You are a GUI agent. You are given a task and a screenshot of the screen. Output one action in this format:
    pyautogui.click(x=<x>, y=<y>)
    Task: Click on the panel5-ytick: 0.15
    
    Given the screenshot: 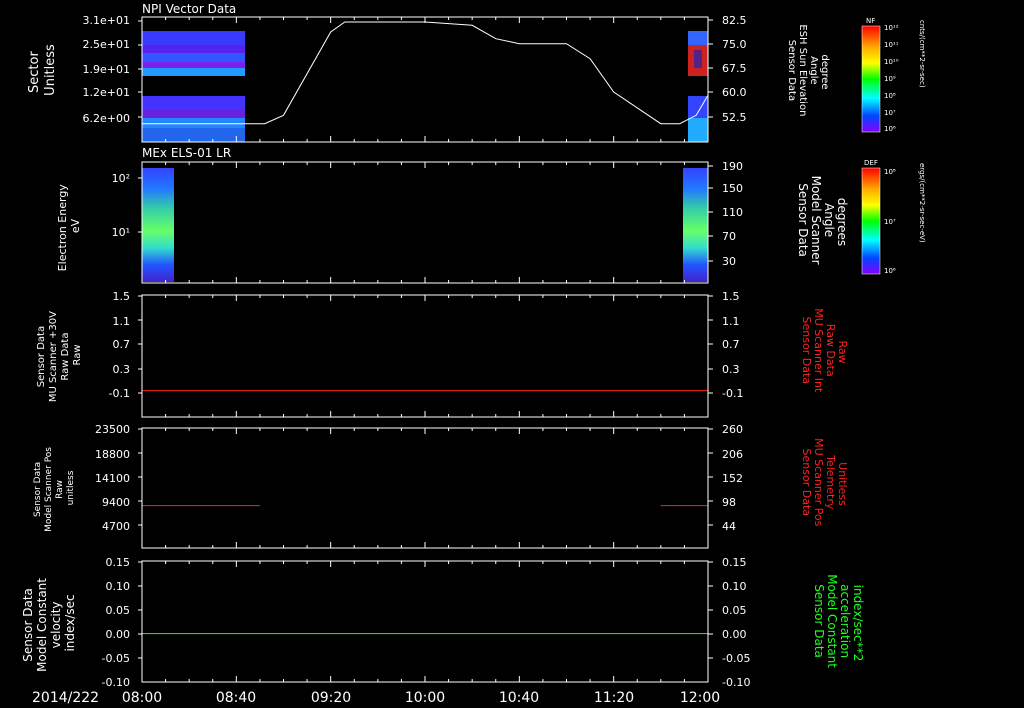 What is the action you would take?
    pyautogui.click(x=118, y=562)
    